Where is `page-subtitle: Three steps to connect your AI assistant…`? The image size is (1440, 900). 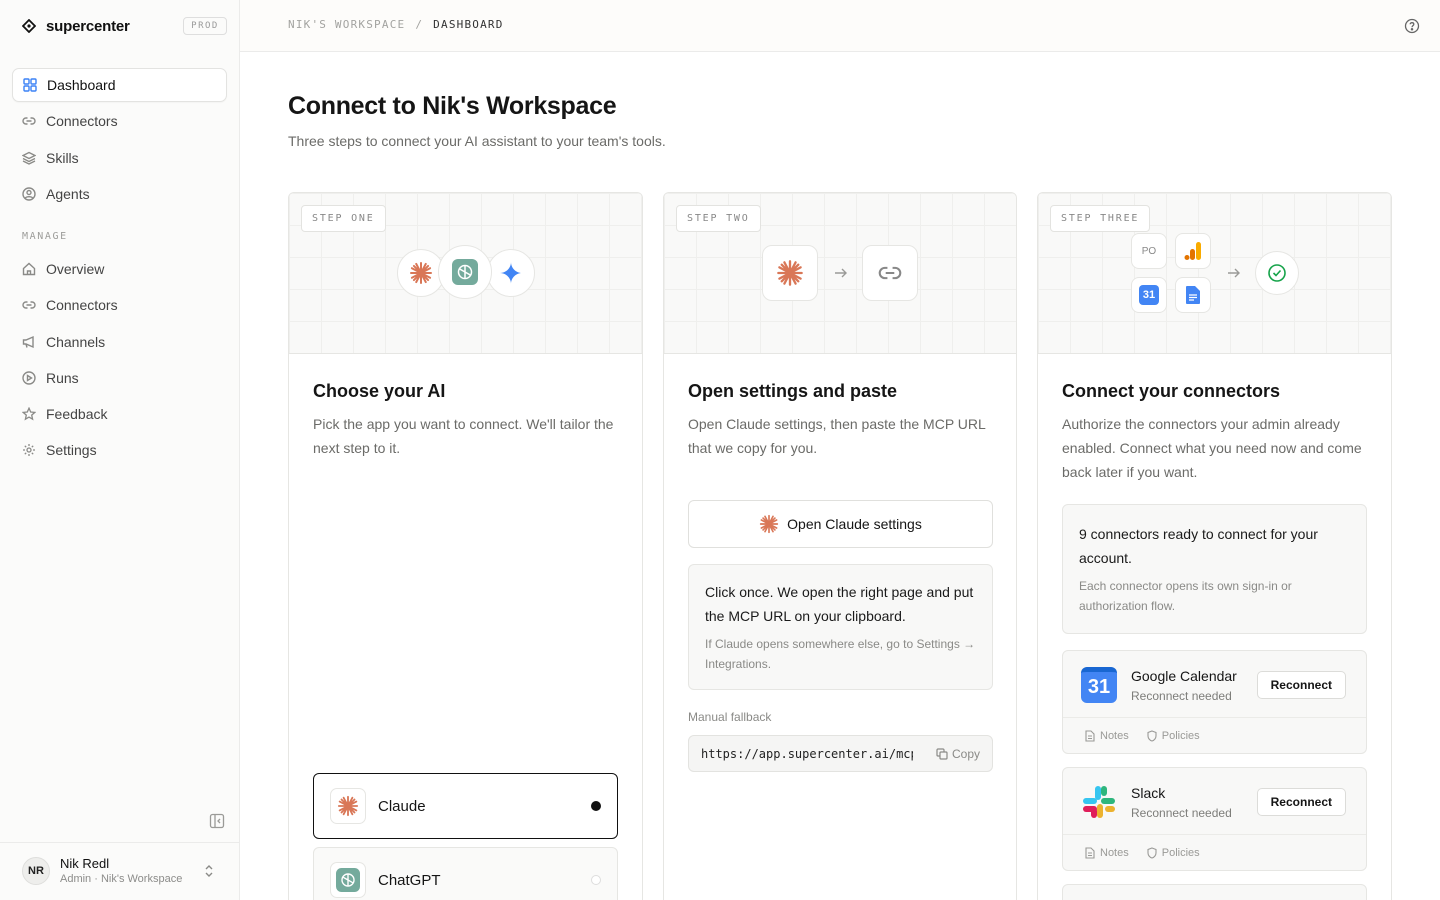
page-subtitle: Three steps to connect your AI assistant… is located at coordinates (477, 141).